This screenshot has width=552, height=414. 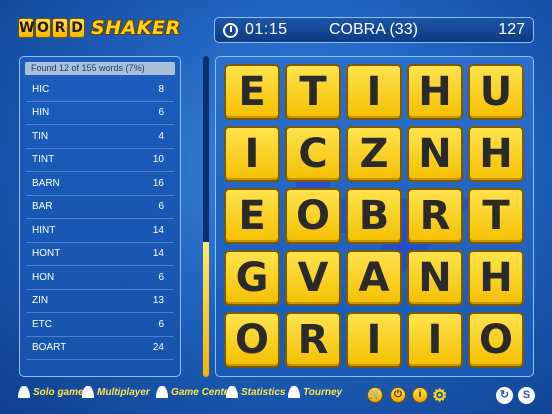 What do you see at coordinates (100, 68) in the screenshot?
I see `found-summary: Found 12 of 155 words (7%)` at bounding box center [100, 68].